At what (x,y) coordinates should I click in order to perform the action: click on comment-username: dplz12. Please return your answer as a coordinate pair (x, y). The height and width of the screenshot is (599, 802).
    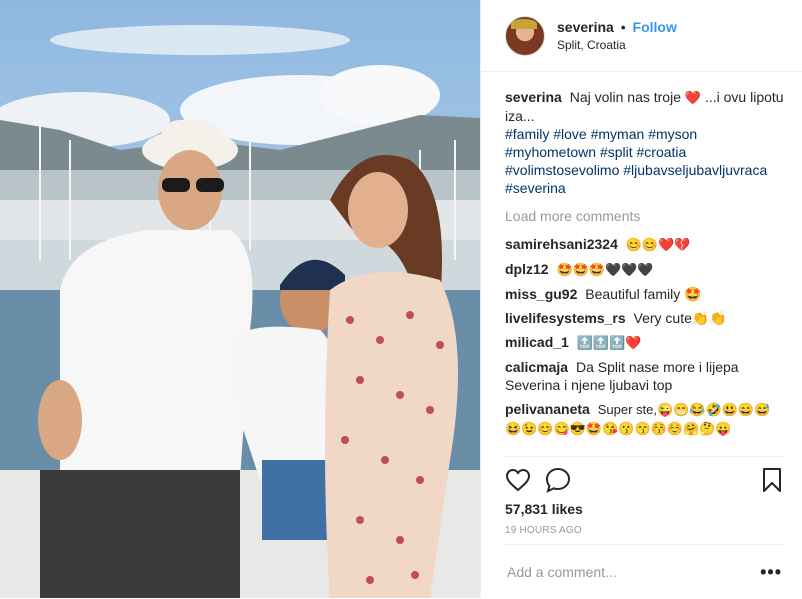
    Looking at the image, I should click on (527, 269).